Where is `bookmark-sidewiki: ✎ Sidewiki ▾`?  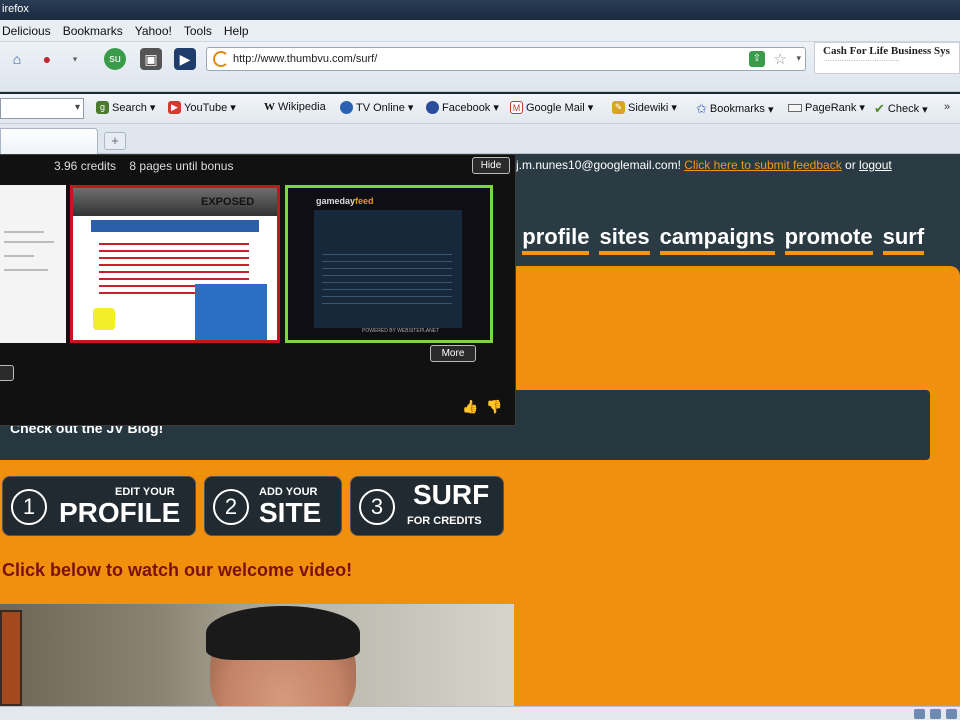 bookmark-sidewiki: ✎ Sidewiki ▾ is located at coordinates (644, 107).